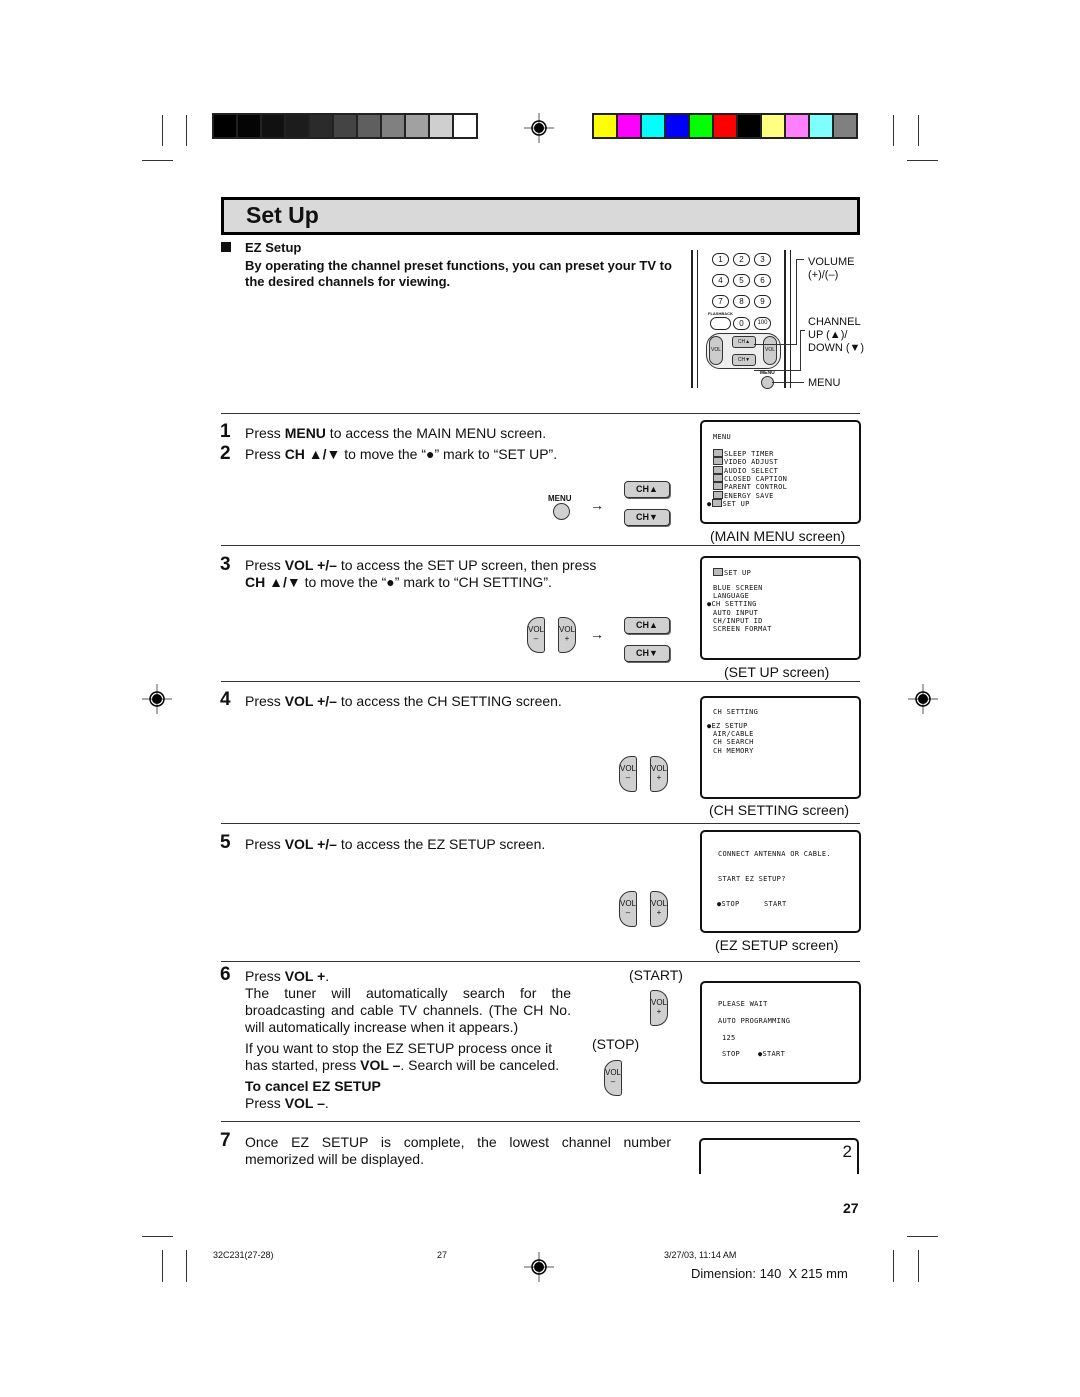 This screenshot has height=1397, width=1080. I want to click on vol-plus-button: VOL +, so click(659, 774).